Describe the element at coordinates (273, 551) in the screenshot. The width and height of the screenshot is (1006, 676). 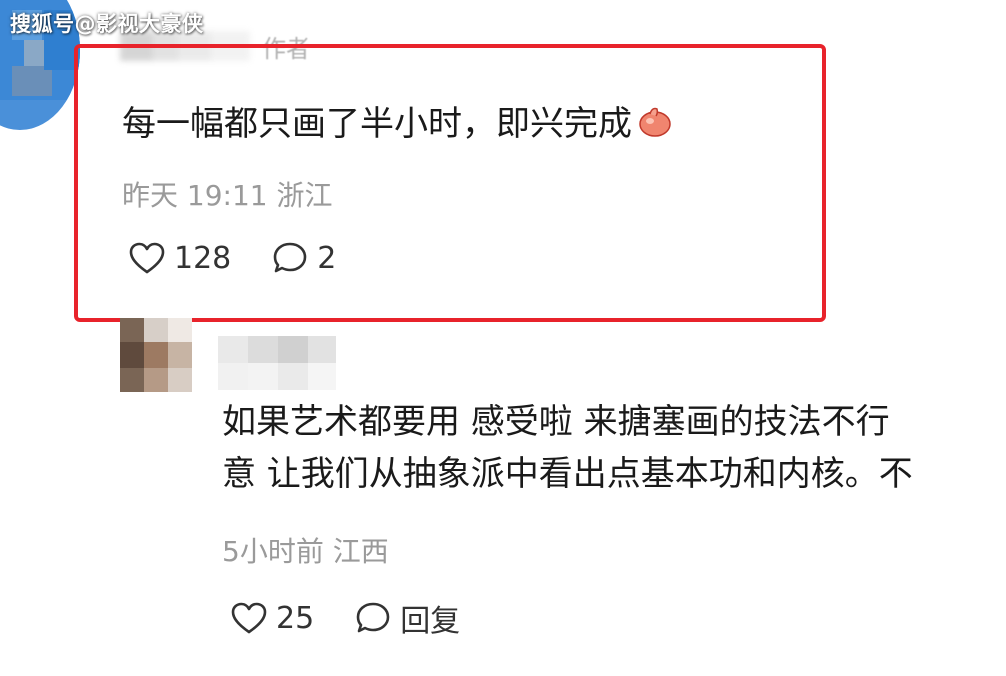
I see `comment-time: 5小时前` at that location.